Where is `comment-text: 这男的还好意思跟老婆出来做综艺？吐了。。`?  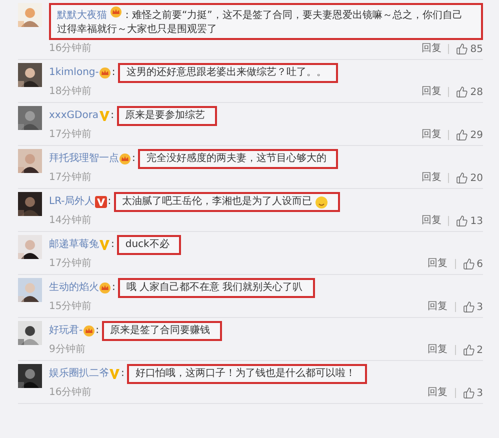 comment-text: 这男的还好意思跟老婆出来做综艺？吐了。。 is located at coordinates (226, 73).